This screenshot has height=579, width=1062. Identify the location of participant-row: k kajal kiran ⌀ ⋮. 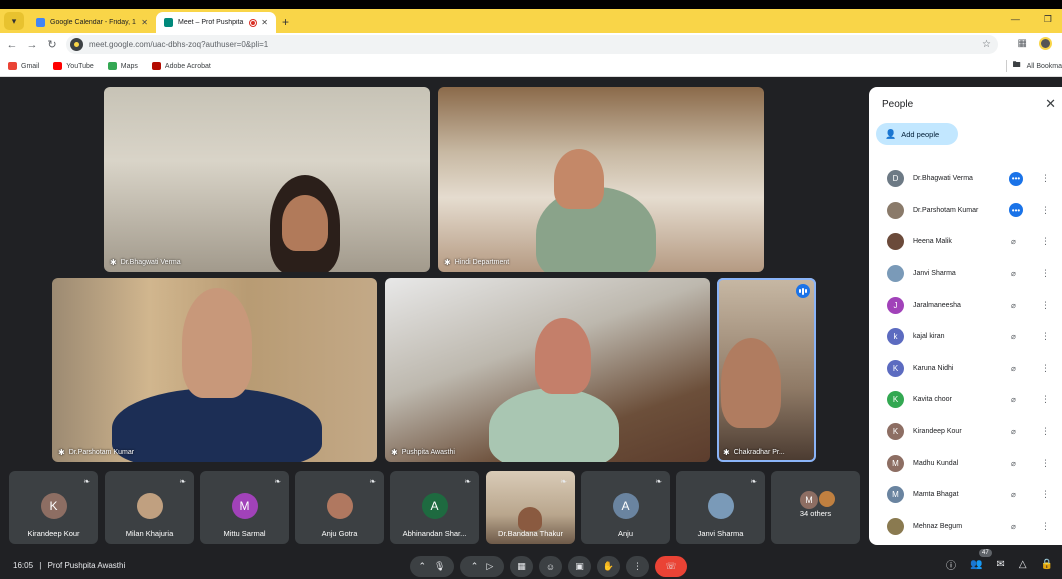
(965, 337).